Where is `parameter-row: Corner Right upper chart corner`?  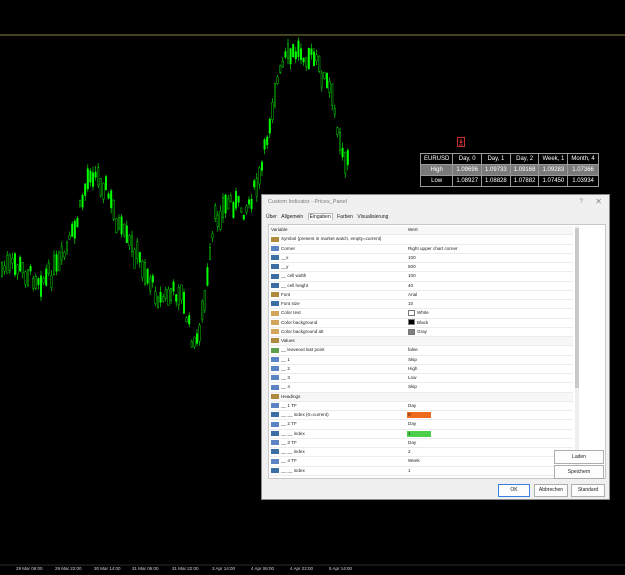
parameter-row: Corner Right upper chart corner is located at coordinates (421, 249).